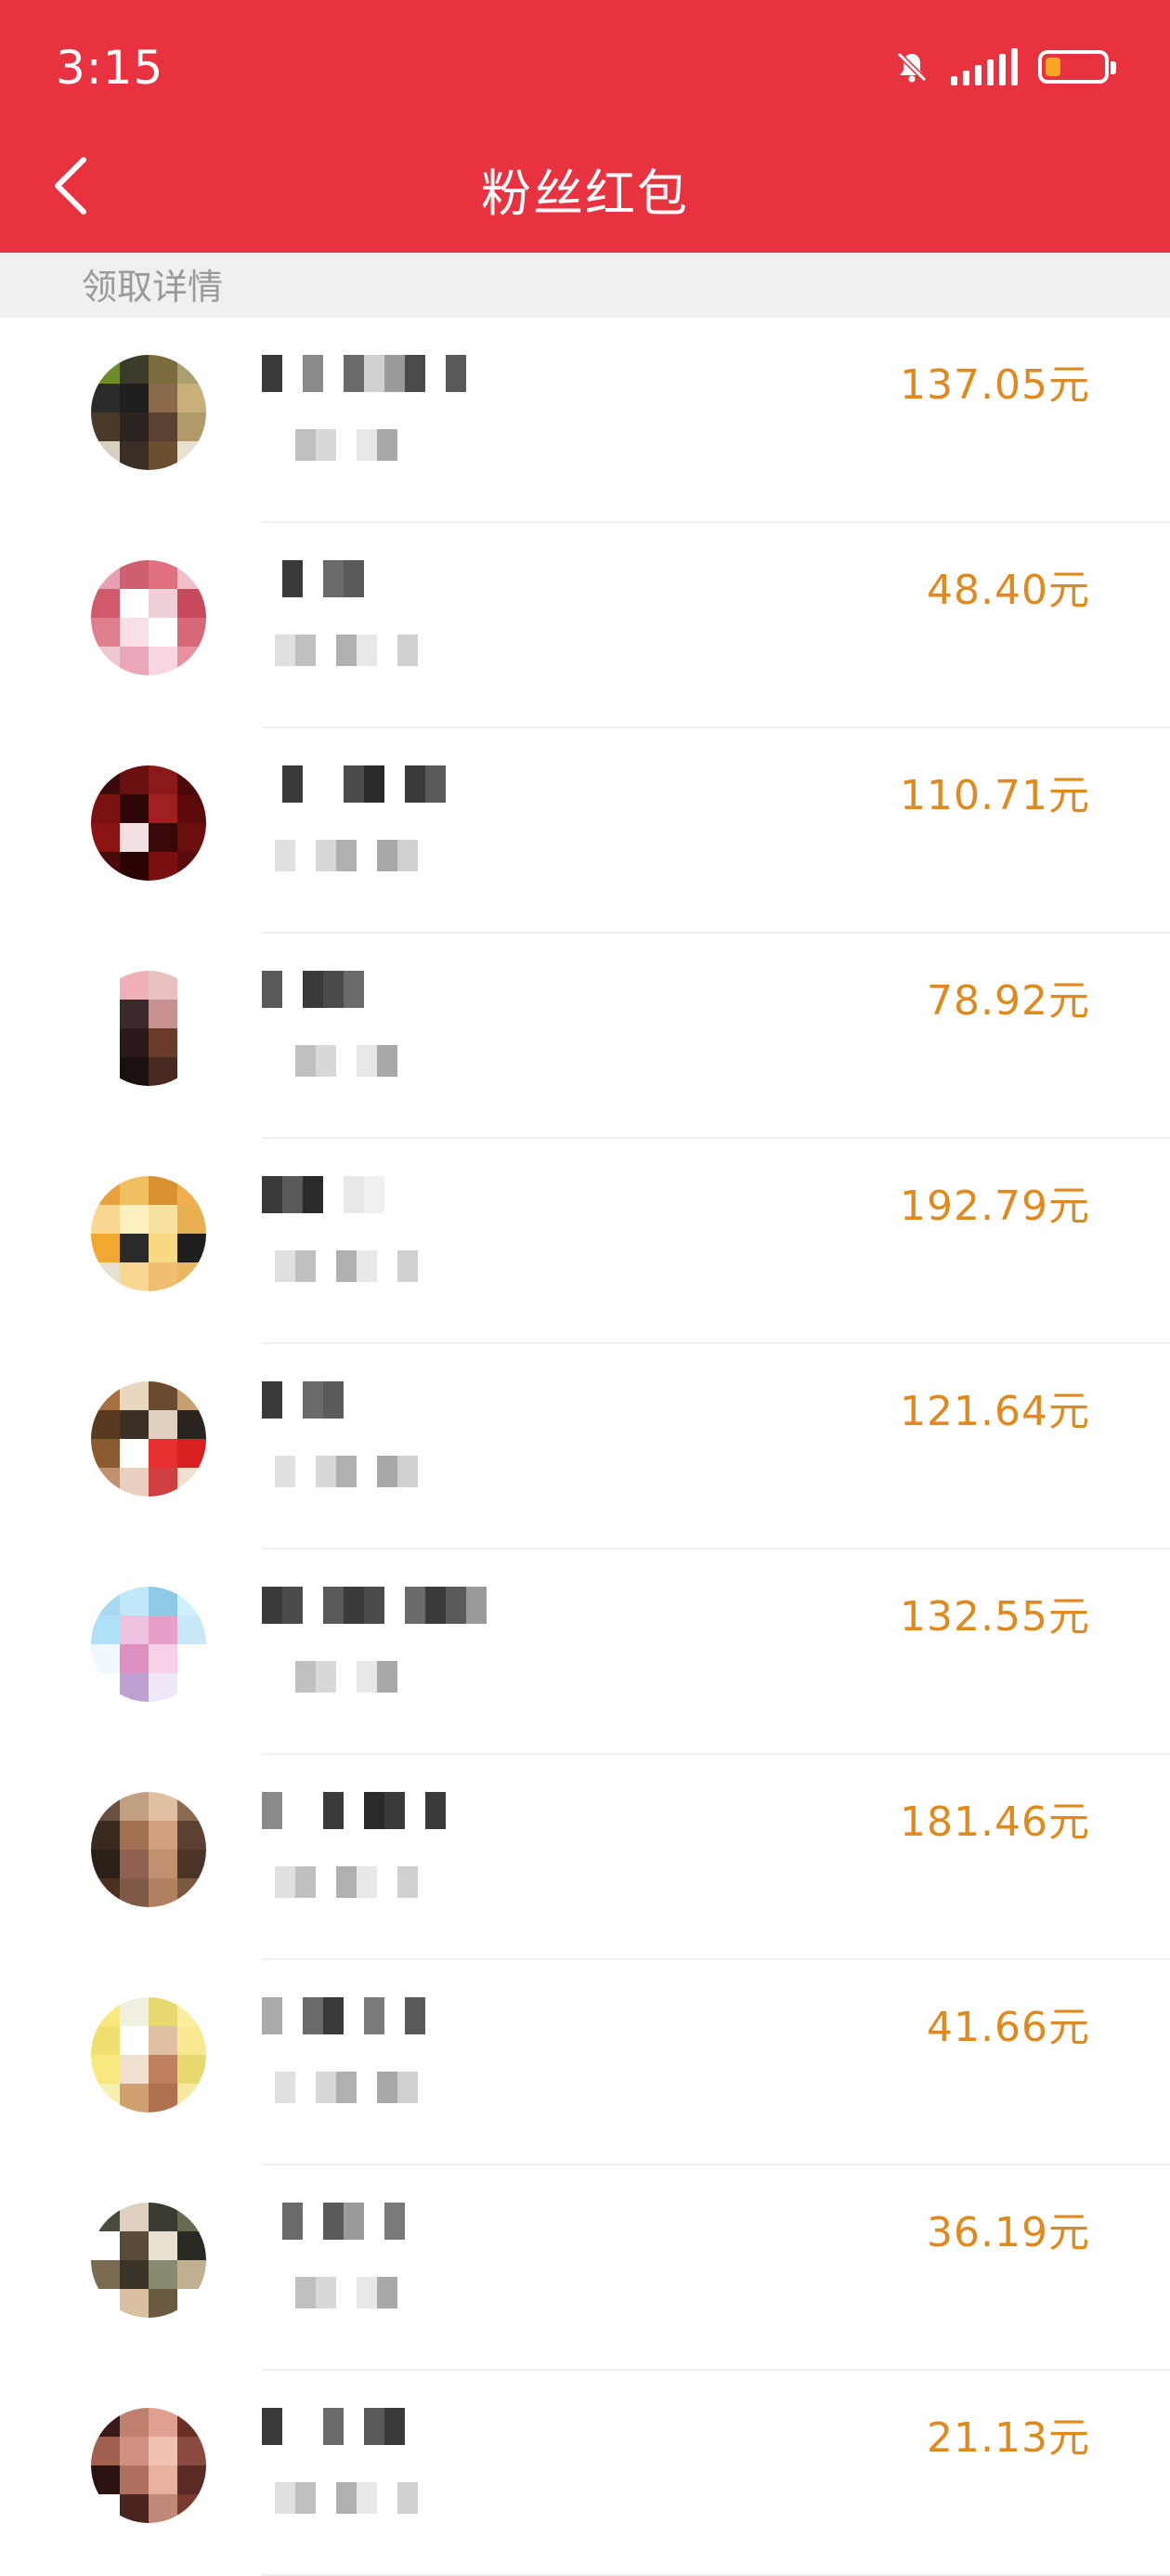  I want to click on amount-label: 110.71元, so click(995, 795).